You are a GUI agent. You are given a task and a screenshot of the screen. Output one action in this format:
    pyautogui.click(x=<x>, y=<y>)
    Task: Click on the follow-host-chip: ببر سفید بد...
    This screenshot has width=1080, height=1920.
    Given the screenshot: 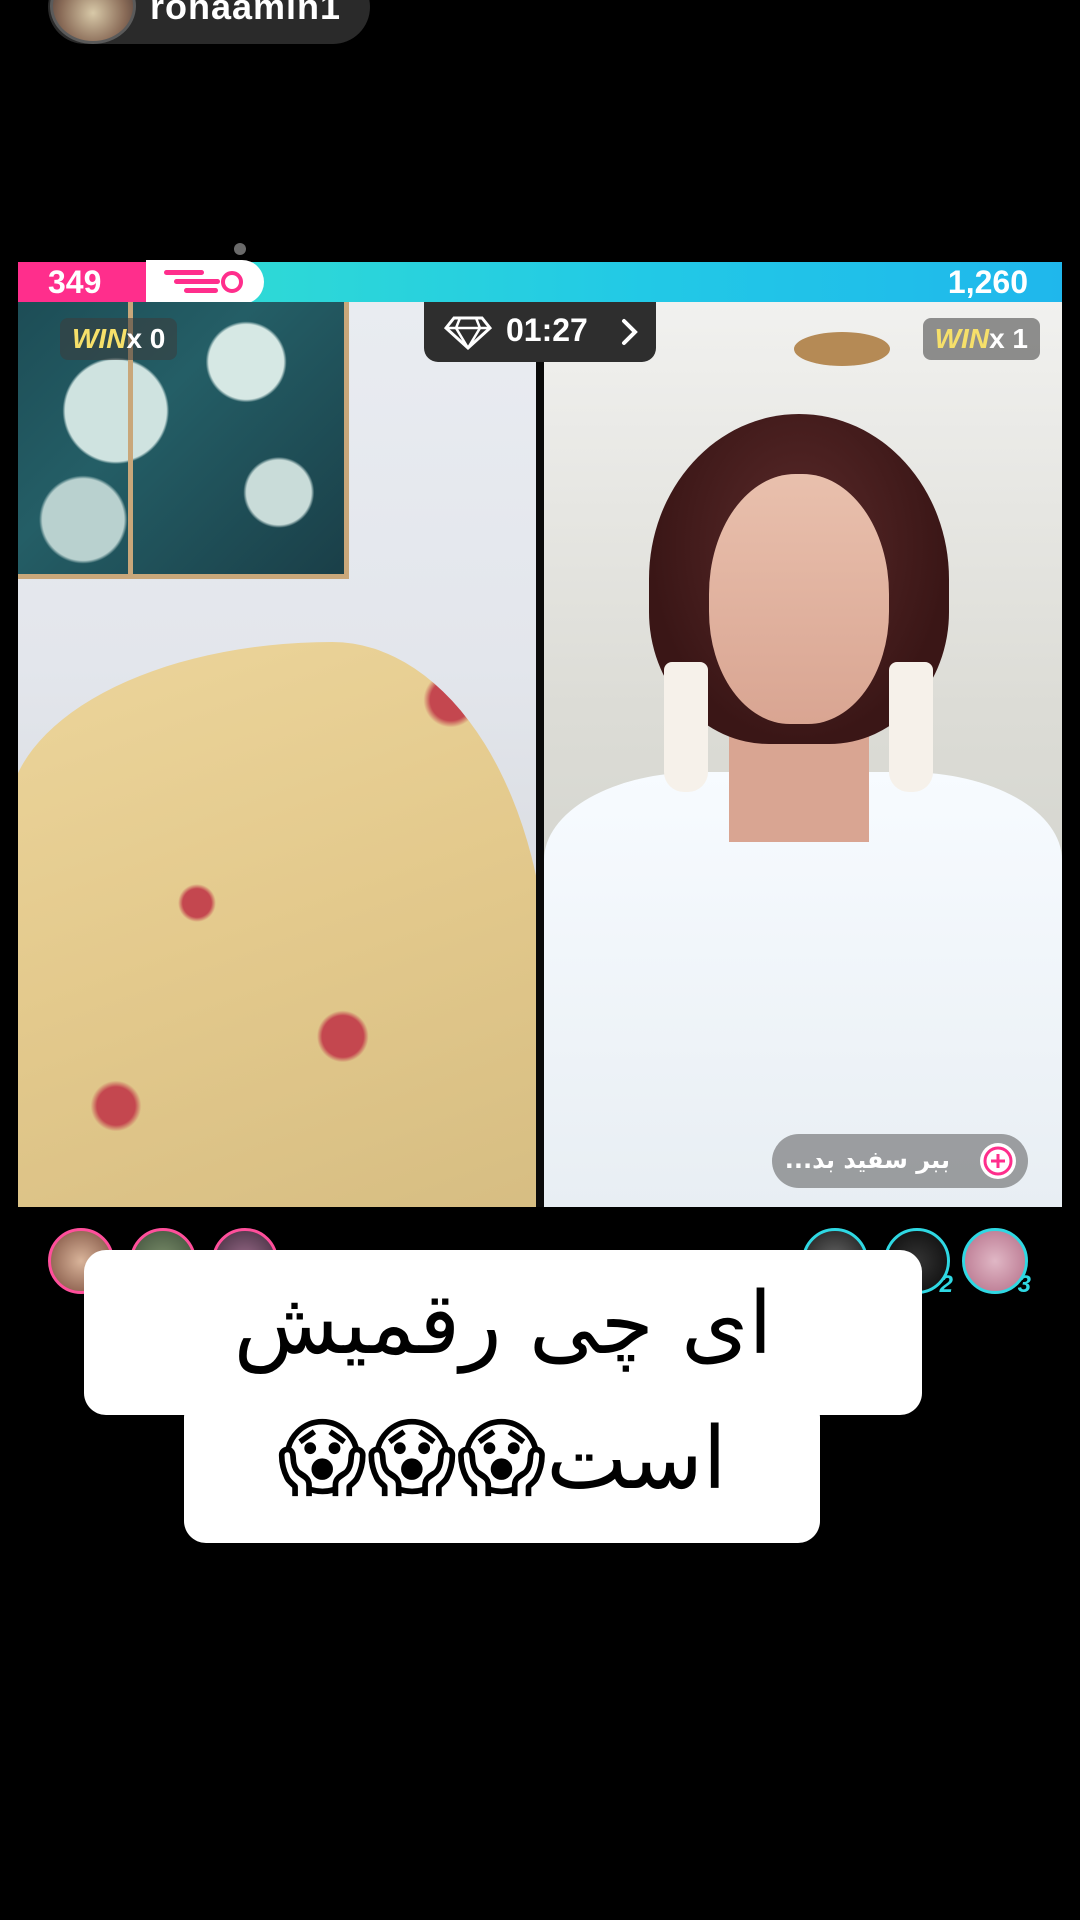 What is the action you would take?
    pyautogui.click(x=900, y=1161)
    